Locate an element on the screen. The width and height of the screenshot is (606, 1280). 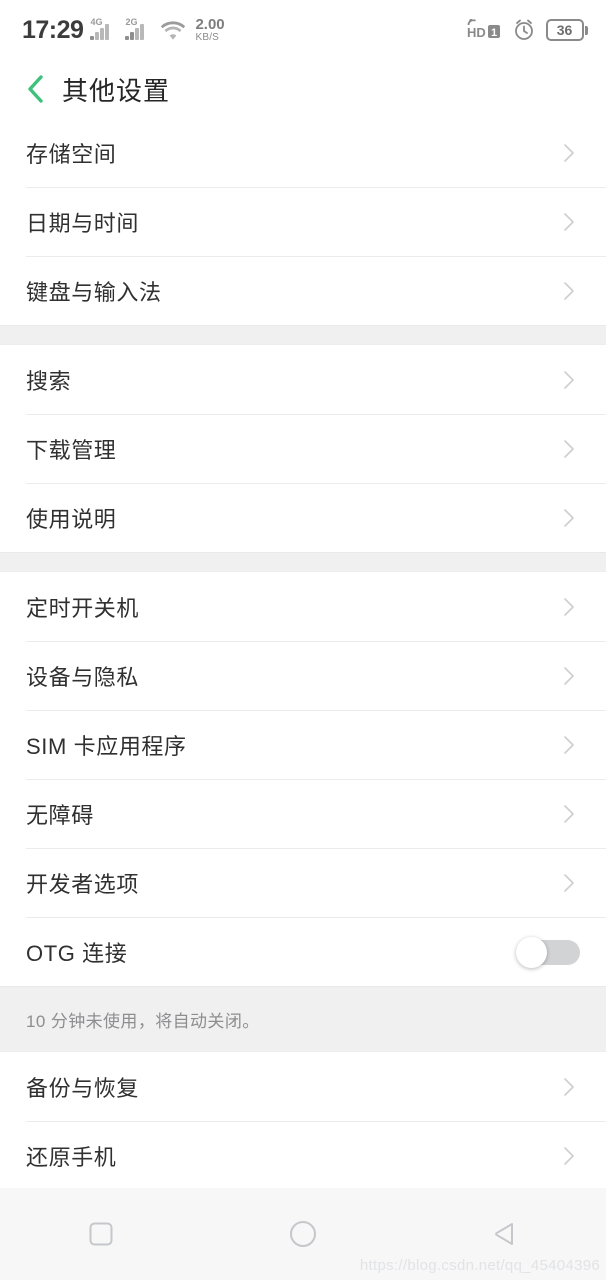
battery-indicator: 36 is located at coordinates (566, 30).